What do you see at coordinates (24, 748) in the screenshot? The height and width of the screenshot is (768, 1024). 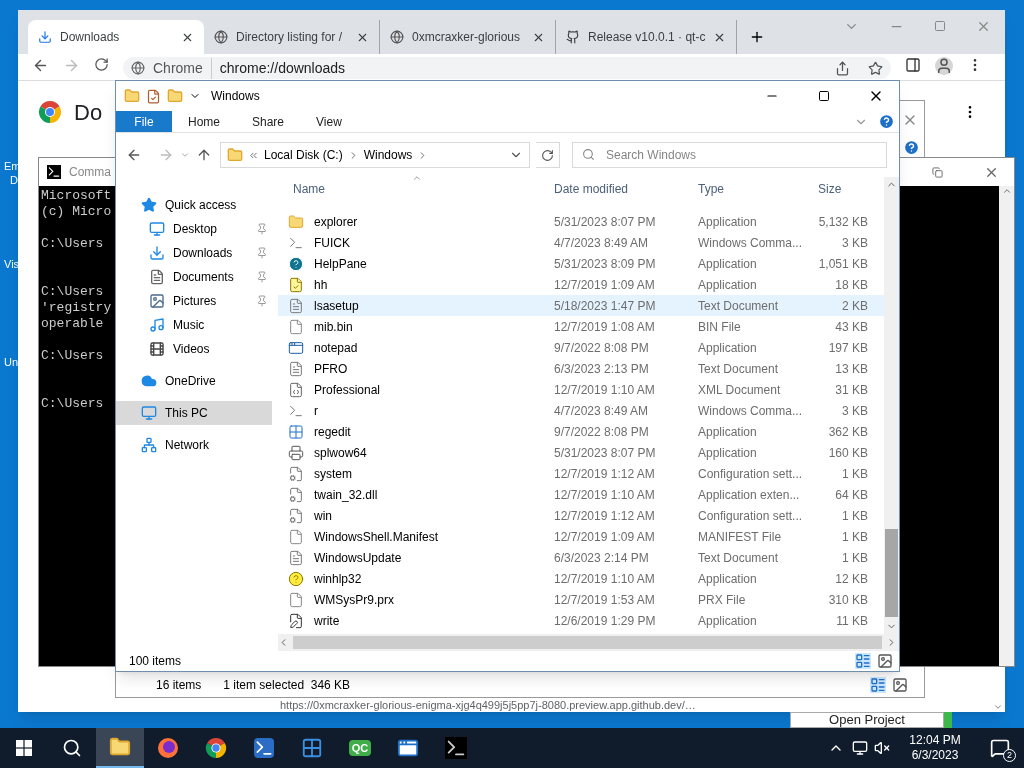 I see `windows-logo` at bounding box center [24, 748].